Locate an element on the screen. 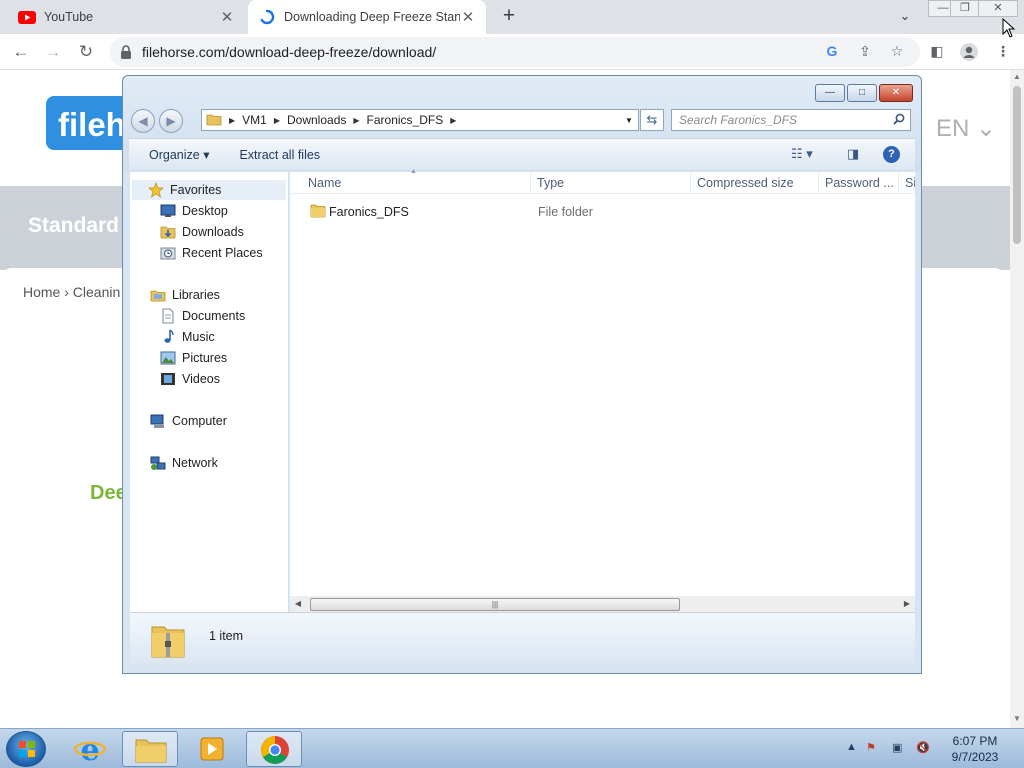 This screenshot has width=1024, height=768. tab-filehorse: Downloading Deep Freeze Stand ✕ is located at coordinates (367, 17).